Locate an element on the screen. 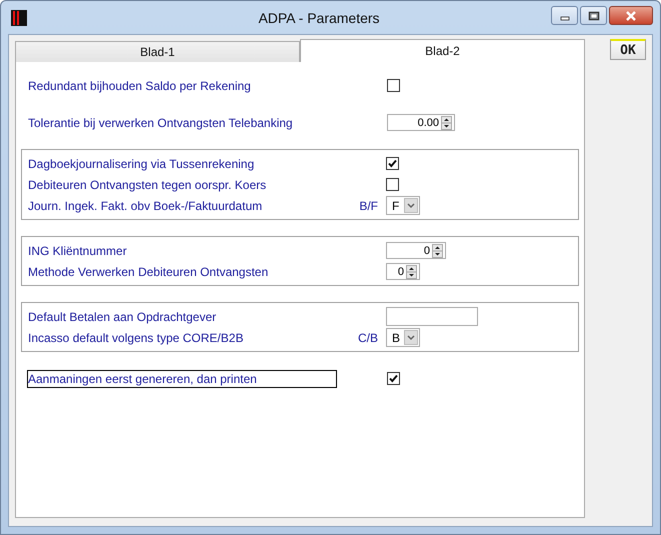 This screenshot has width=661, height=535. tab: Blad-1 is located at coordinates (157, 51).